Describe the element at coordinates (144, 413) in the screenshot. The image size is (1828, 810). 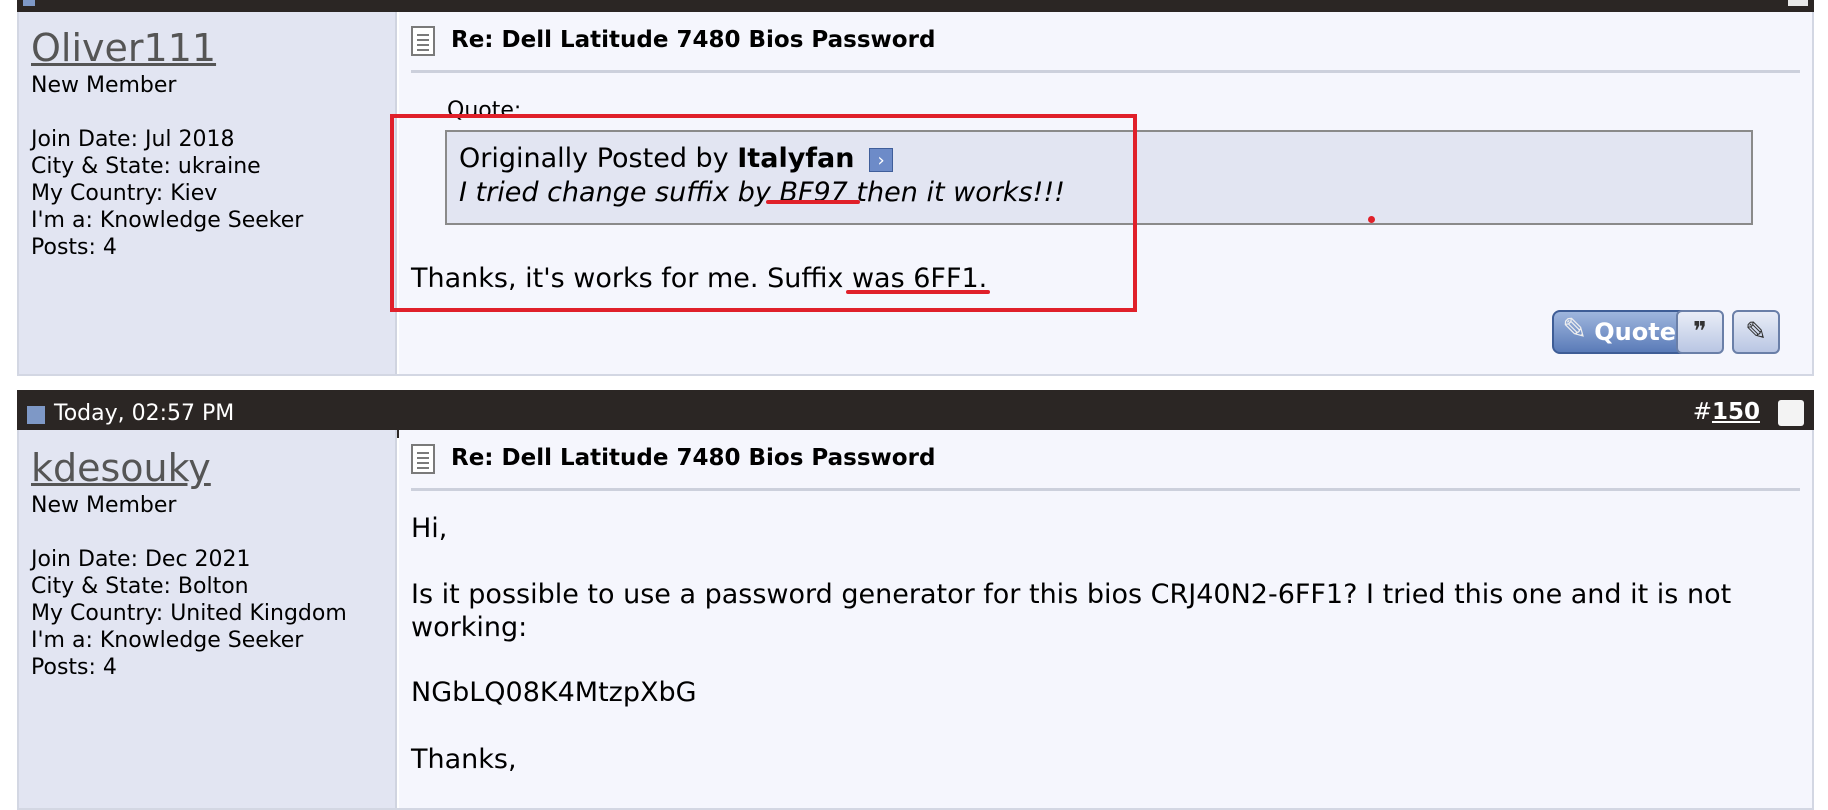
I see `post-date: Today, 02:57 PM` at that location.